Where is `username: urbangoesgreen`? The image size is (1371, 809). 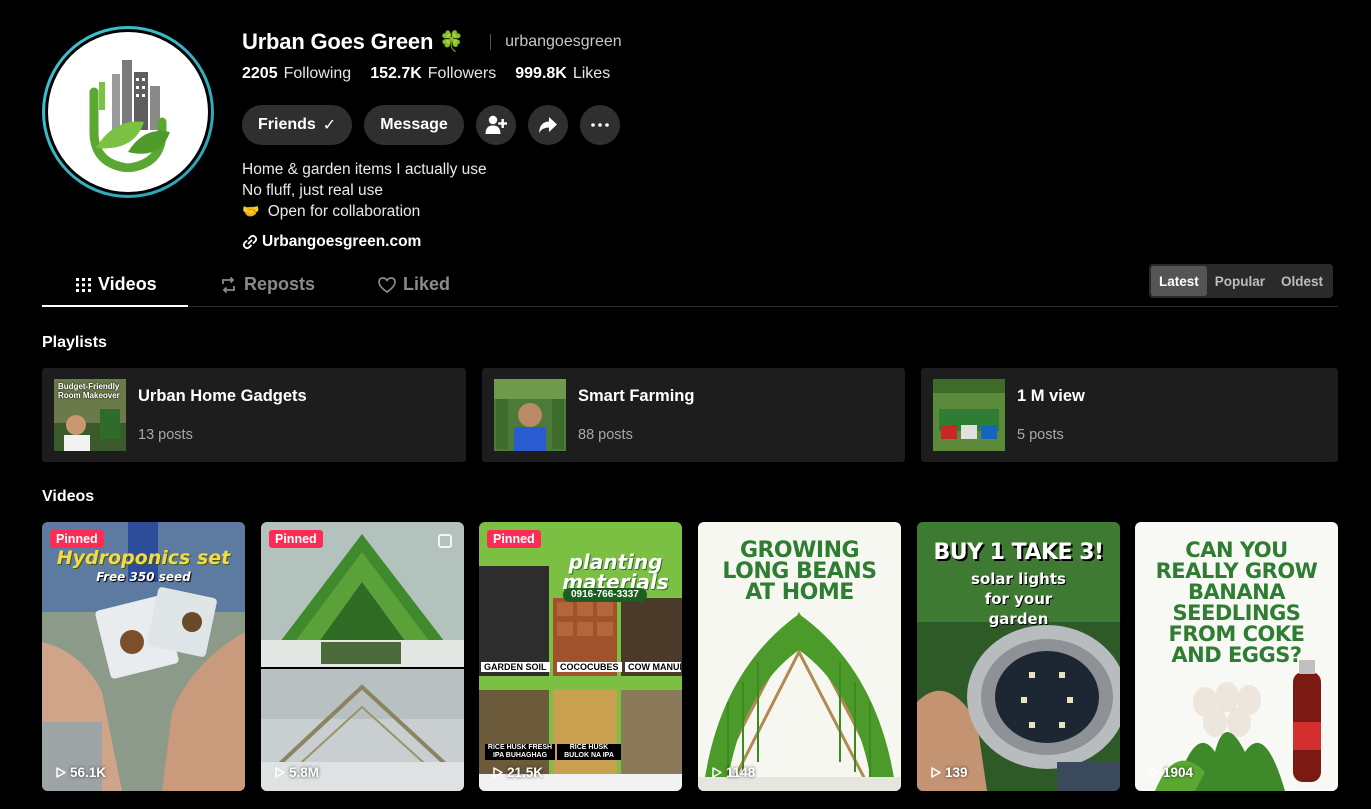
username: urbangoesgreen is located at coordinates (563, 41).